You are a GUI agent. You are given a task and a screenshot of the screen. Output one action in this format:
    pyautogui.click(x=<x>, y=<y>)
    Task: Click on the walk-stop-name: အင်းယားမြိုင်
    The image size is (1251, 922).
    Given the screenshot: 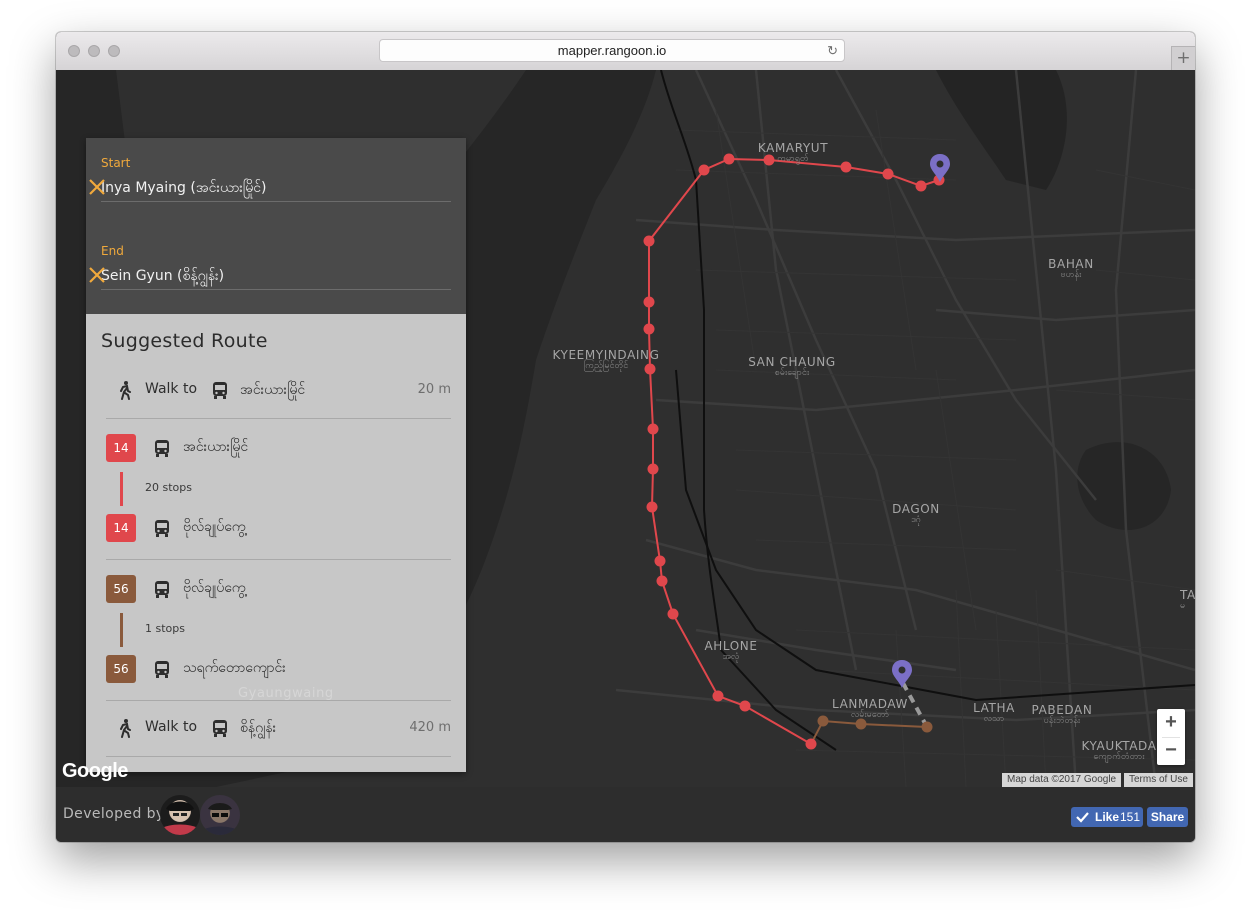 What is the action you would take?
    pyautogui.click(x=273, y=390)
    